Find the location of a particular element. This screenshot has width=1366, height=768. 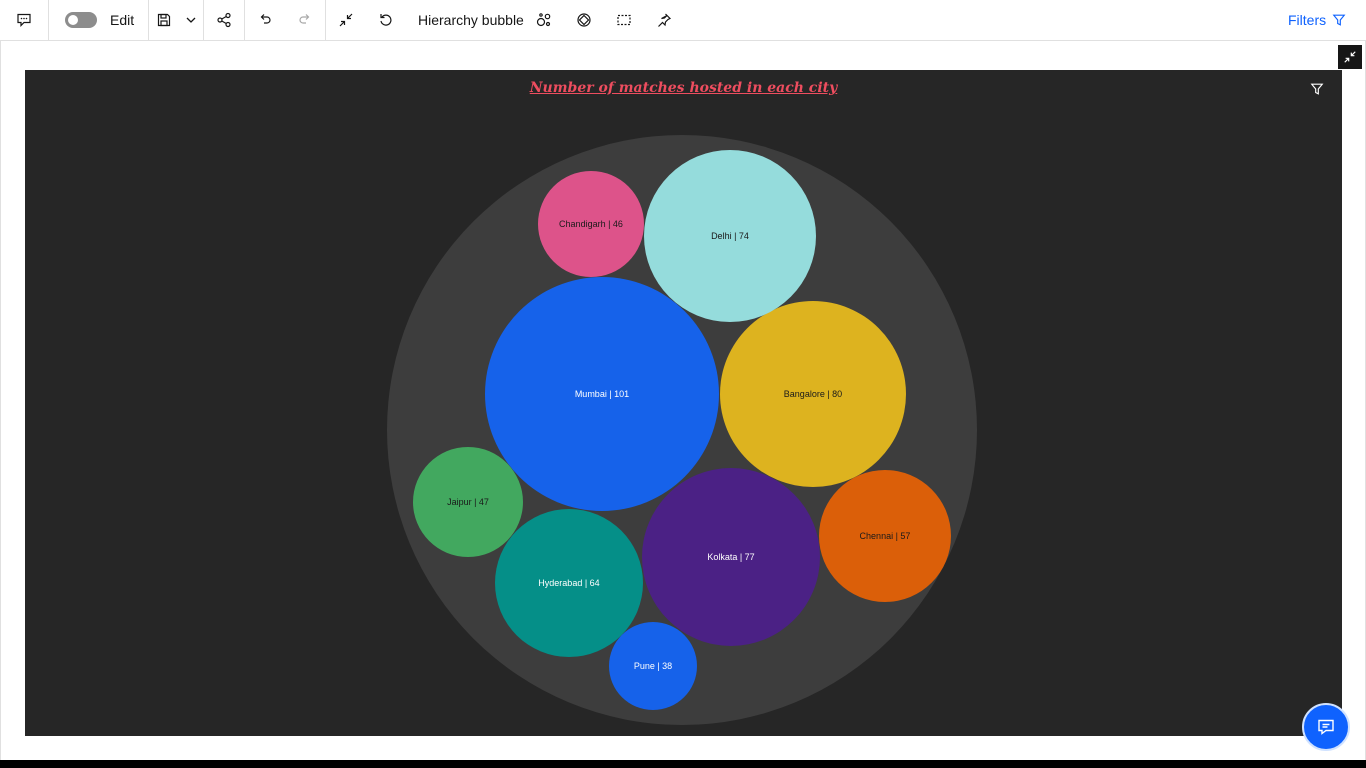

pin-icon is located at coordinates (665, 20).